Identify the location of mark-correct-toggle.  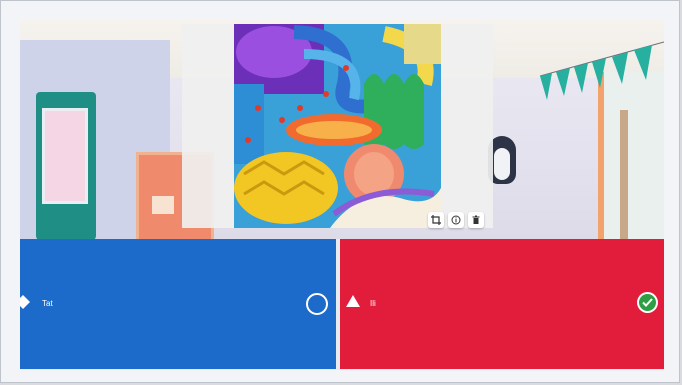
(317, 304).